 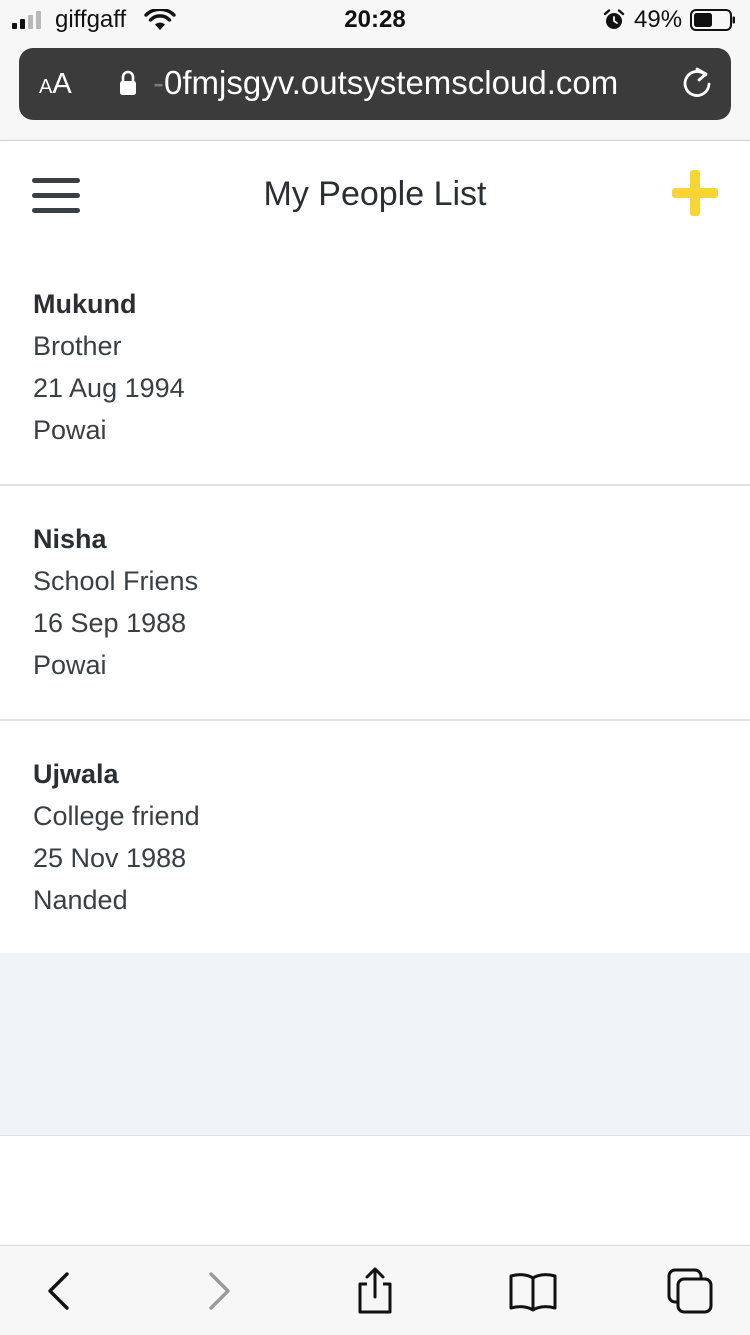 I want to click on person-date: 16 Sep 1988, so click(x=110, y=623).